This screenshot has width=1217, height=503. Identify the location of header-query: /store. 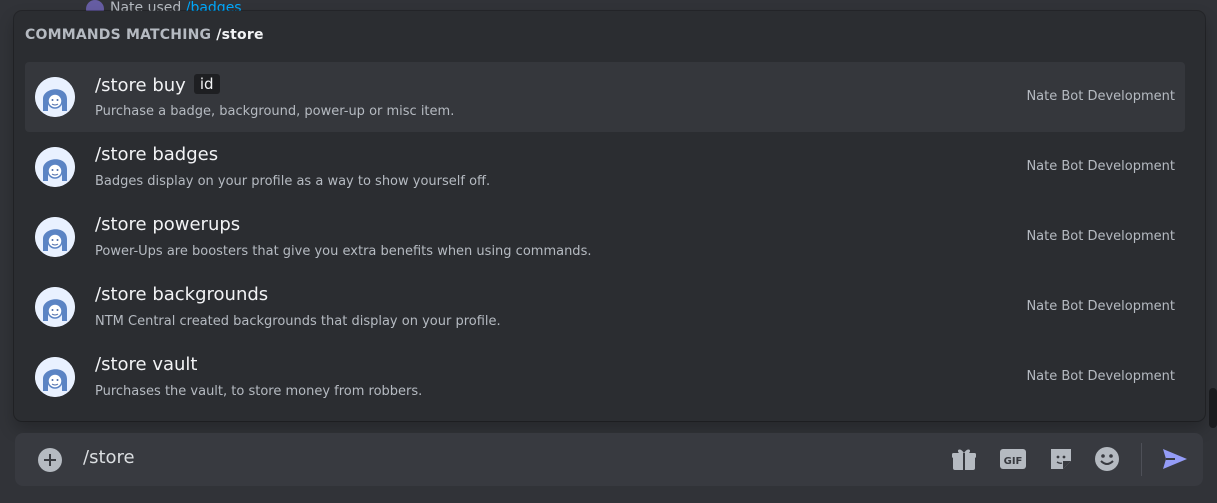
(240, 35).